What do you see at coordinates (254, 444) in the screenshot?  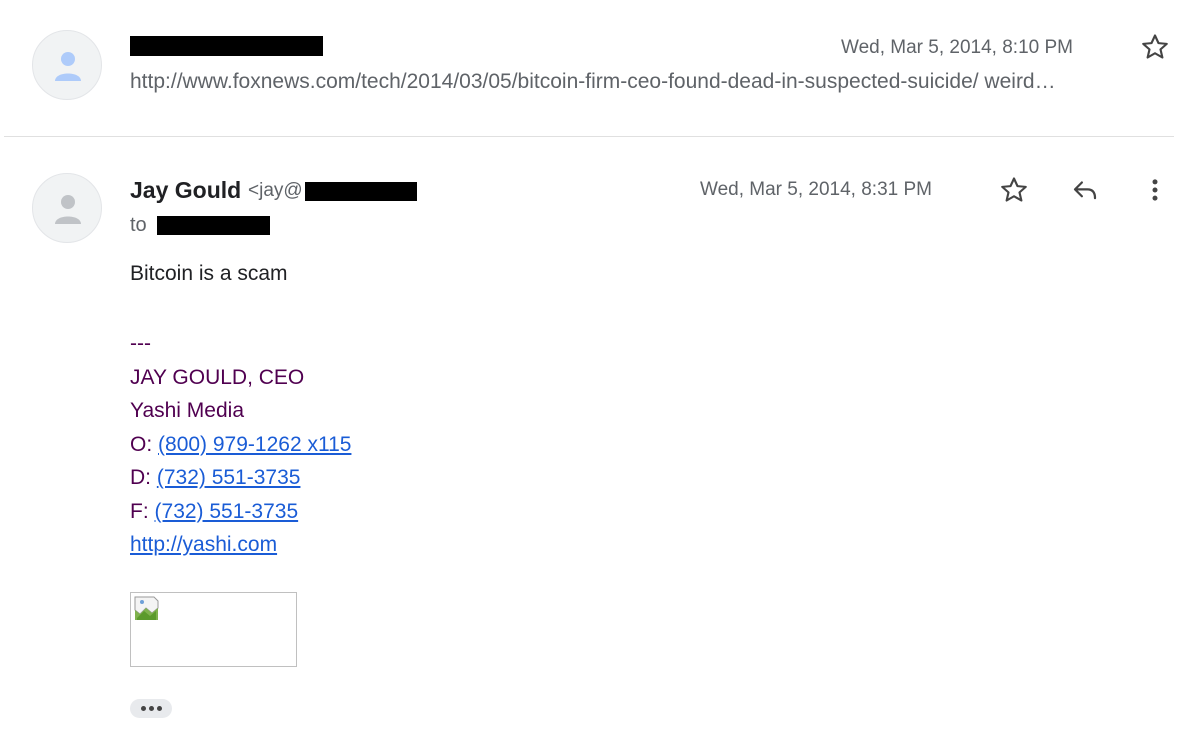 I see `office-phone-link: (800) 979-1262 x115` at bounding box center [254, 444].